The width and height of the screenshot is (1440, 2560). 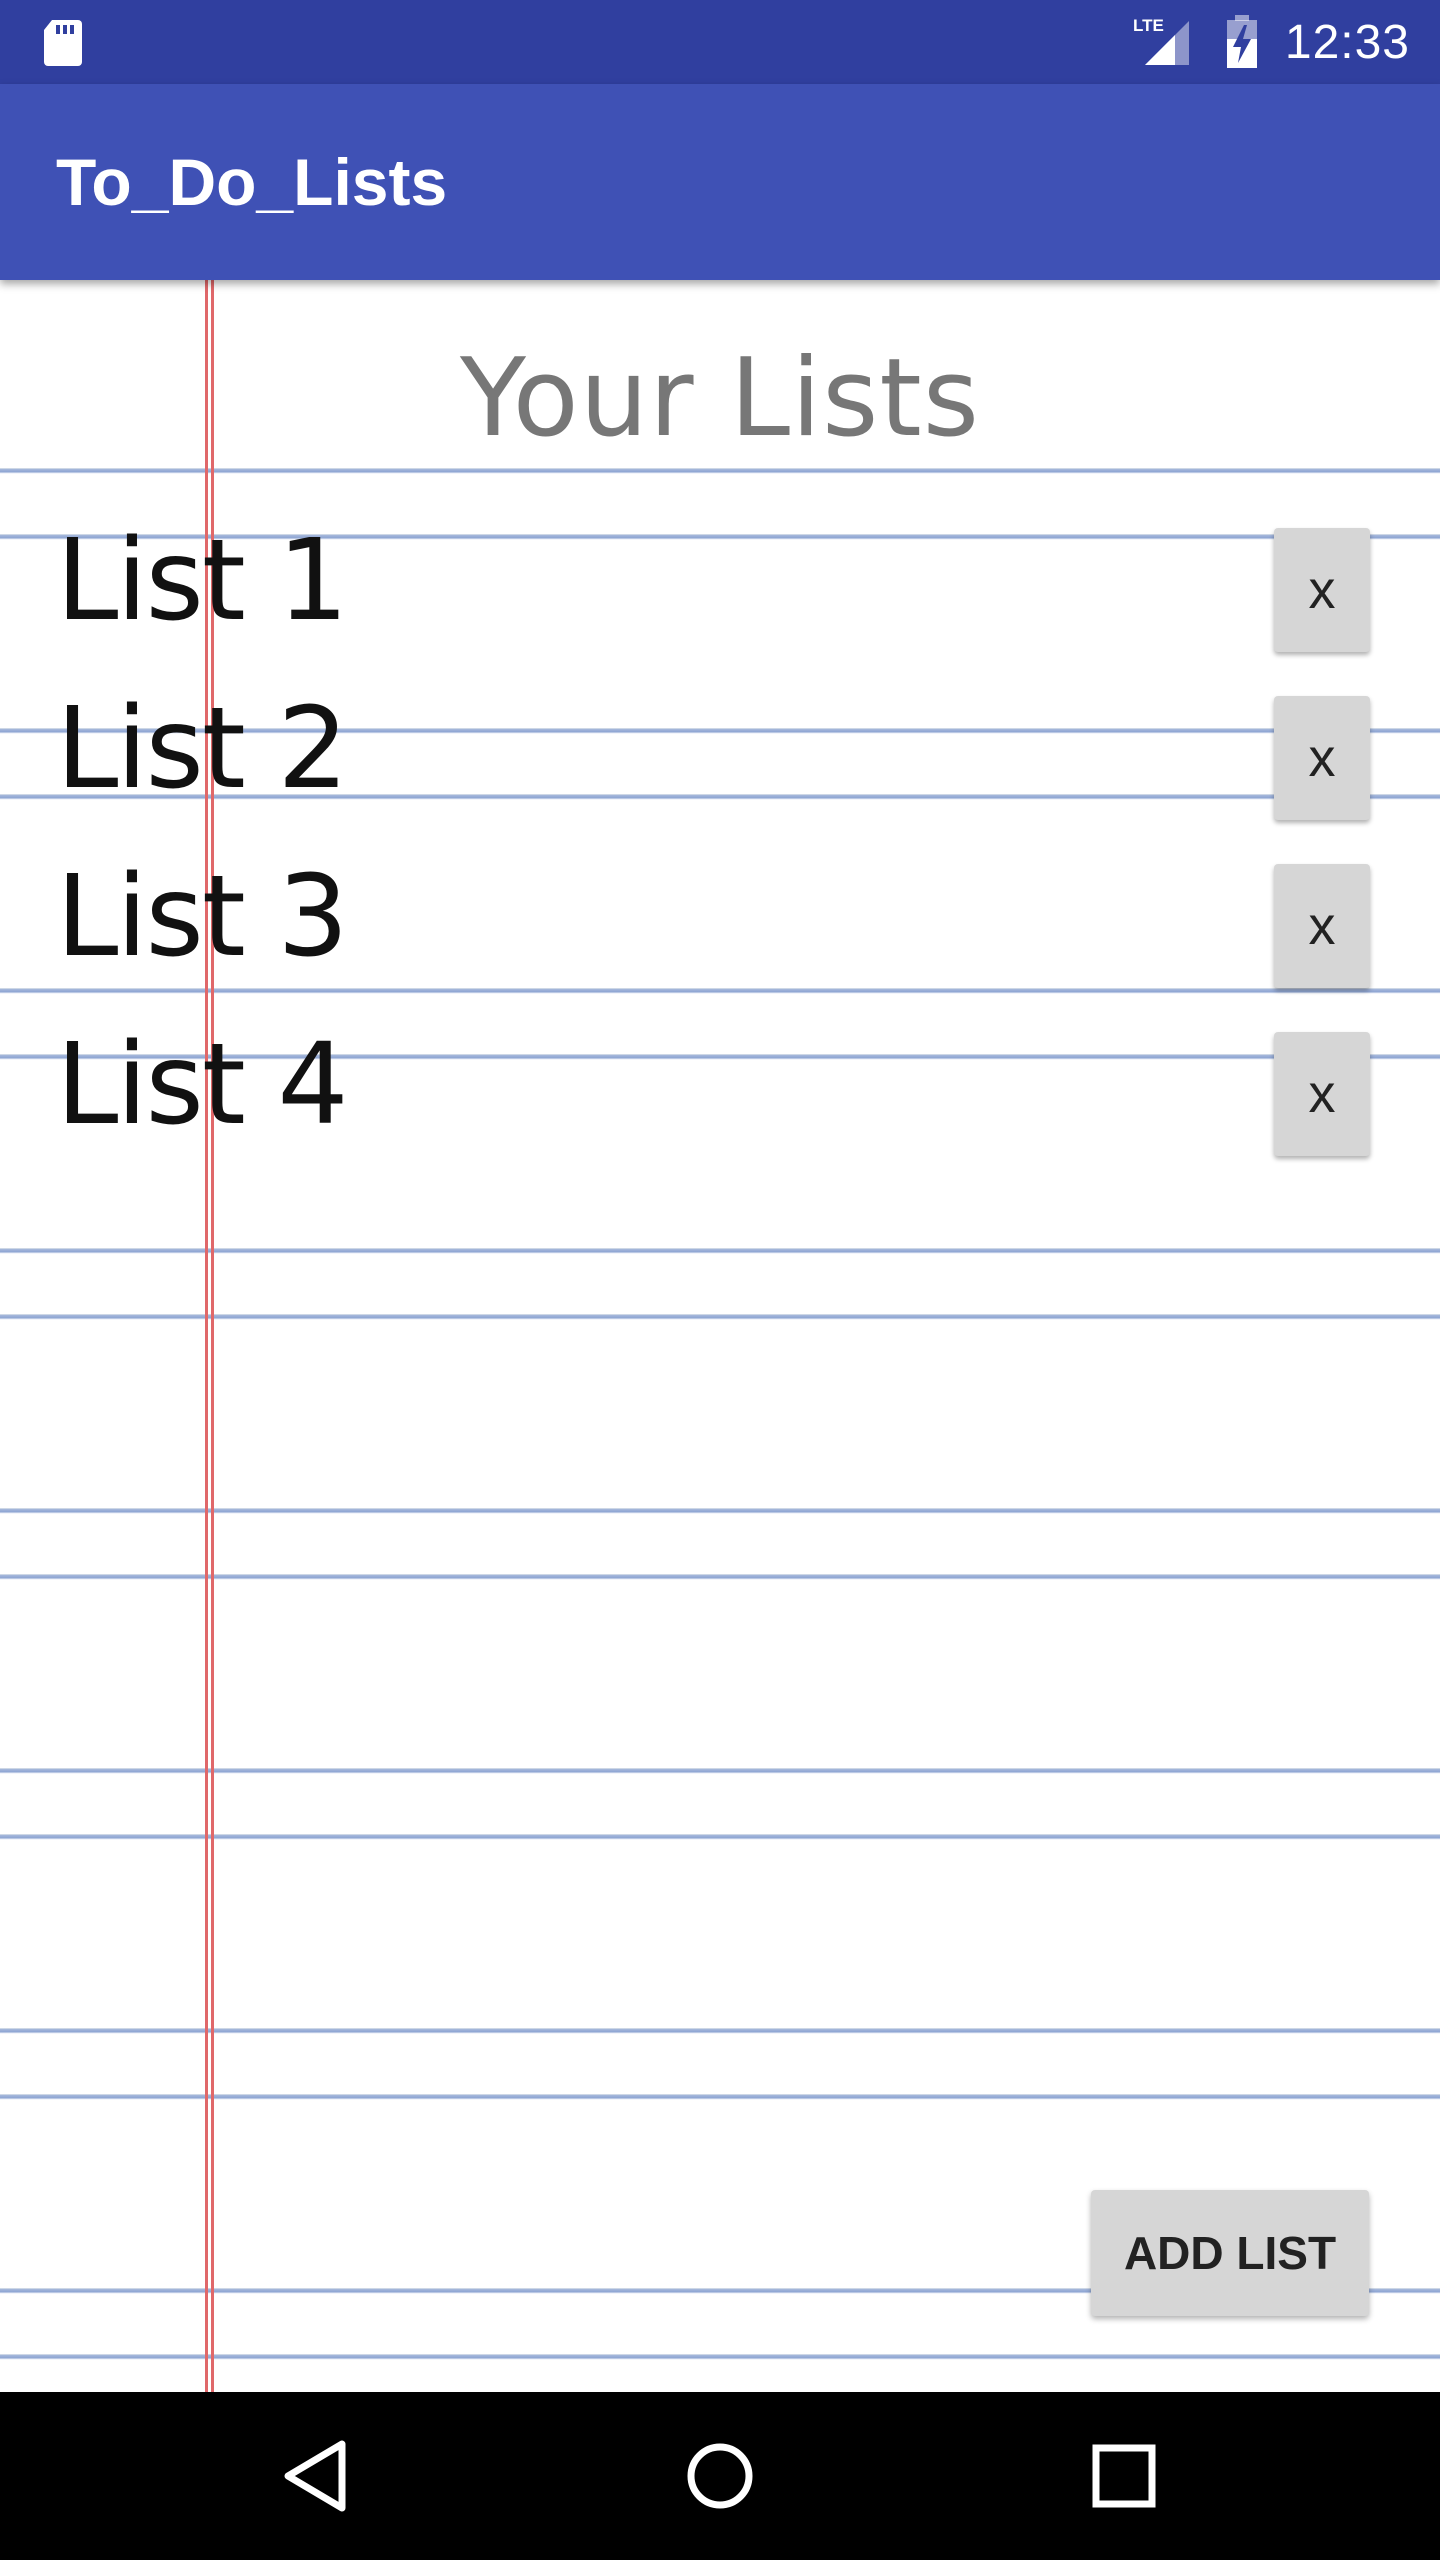 What do you see at coordinates (252, 182) in the screenshot?
I see `app-title: To_Do_Lists` at bounding box center [252, 182].